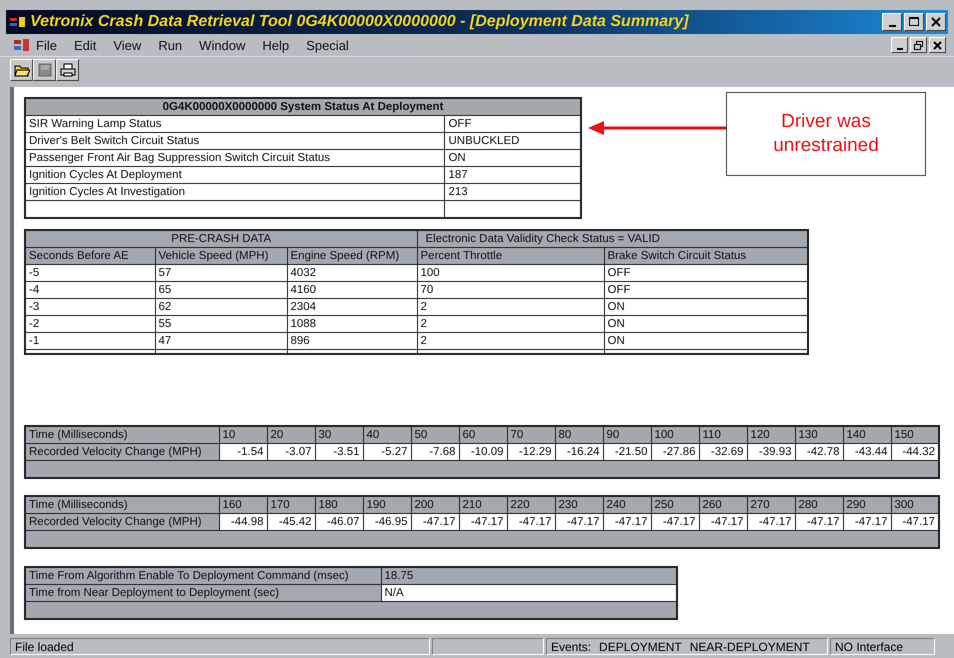 This screenshot has height=658, width=954. Describe the element at coordinates (529, 575) in the screenshot. I see `table-cell: 18.75` at that location.